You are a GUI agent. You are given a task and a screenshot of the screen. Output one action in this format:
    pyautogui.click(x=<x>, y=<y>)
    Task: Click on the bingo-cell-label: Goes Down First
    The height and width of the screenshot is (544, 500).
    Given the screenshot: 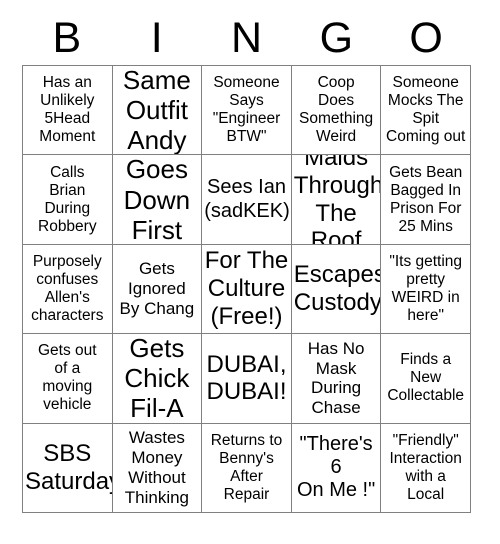 What is the action you would take?
    pyautogui.click(x=157, y=200)
    